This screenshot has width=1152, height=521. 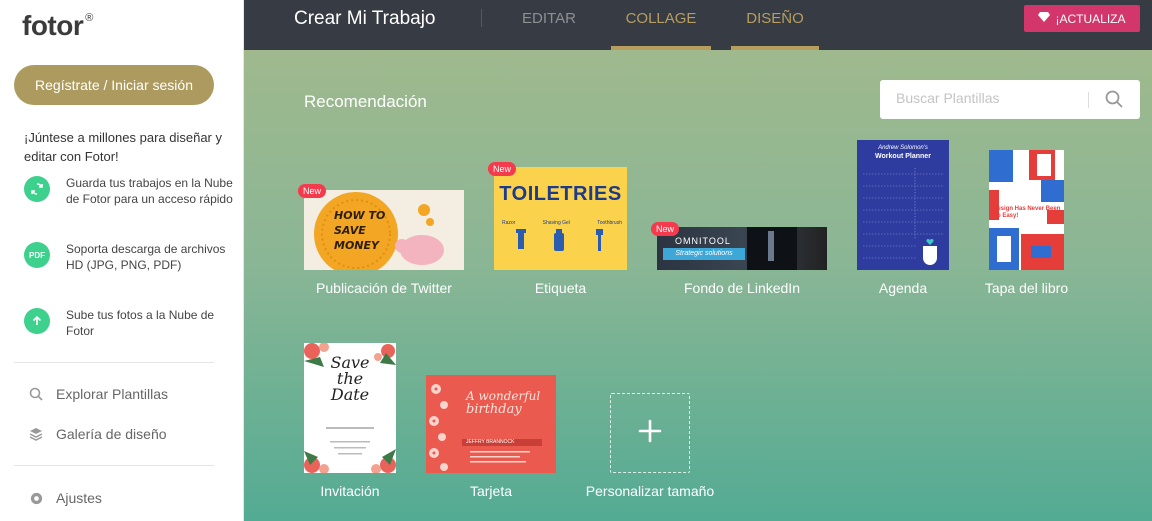 What do you see at coordinates (560, 218) in the screenshot?
I see `template-thumbnail: TOILETRIES Razor Shaving Gel Toothbrush` at bounding box center [560, 218].